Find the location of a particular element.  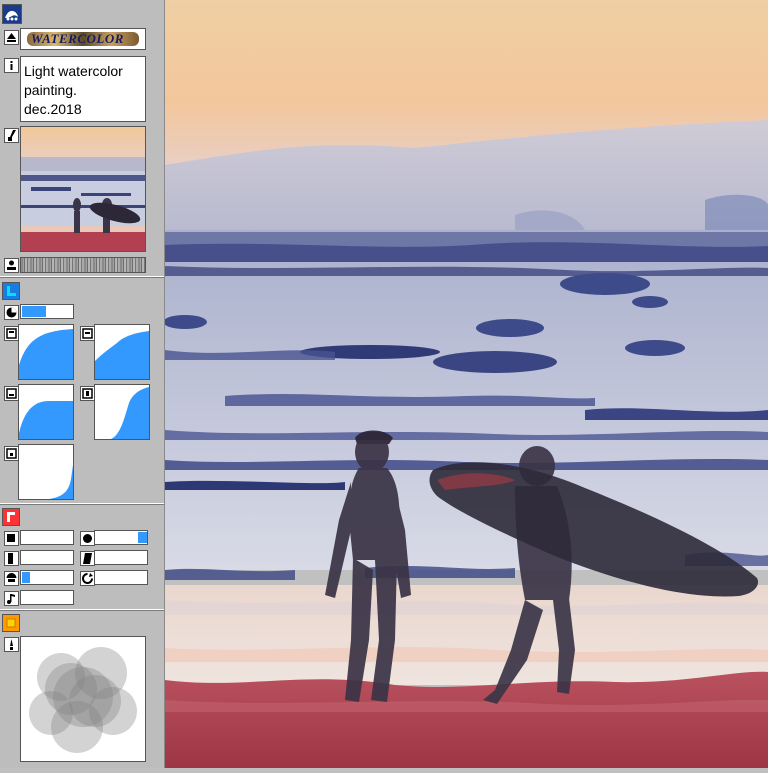

description-line: Light watercolor is located at coordinates (73, 71).